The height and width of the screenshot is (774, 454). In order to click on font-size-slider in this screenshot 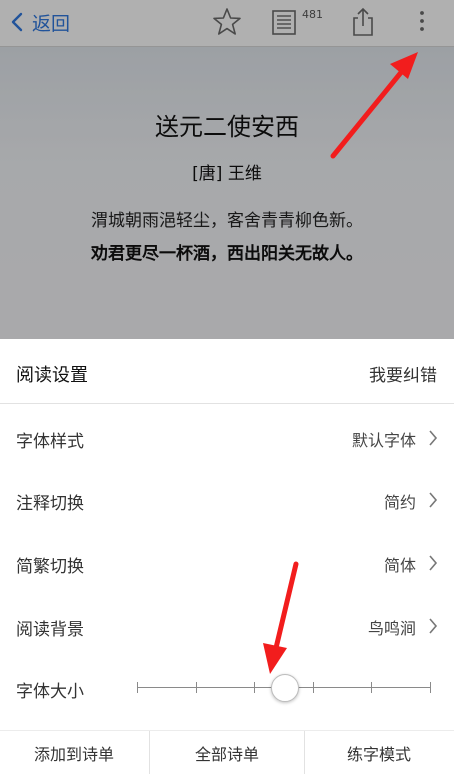, I will do `click(284, 688)`.